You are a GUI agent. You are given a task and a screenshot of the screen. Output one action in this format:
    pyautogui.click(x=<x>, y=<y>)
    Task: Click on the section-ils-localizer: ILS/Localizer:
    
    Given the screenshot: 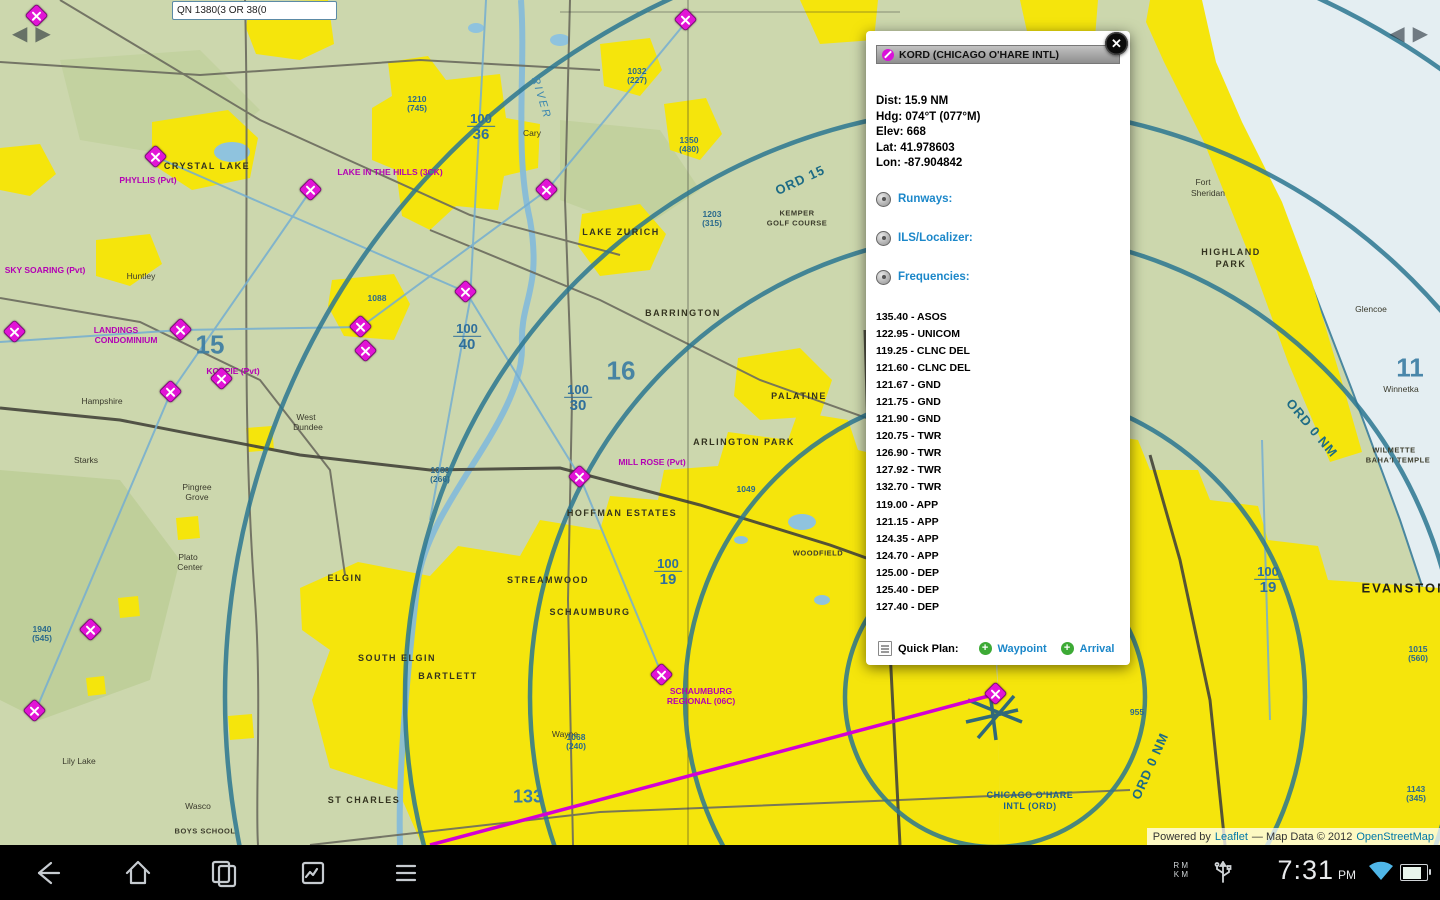 What is the action you would take?
    pyautogui.click(x=998, y=238)
    